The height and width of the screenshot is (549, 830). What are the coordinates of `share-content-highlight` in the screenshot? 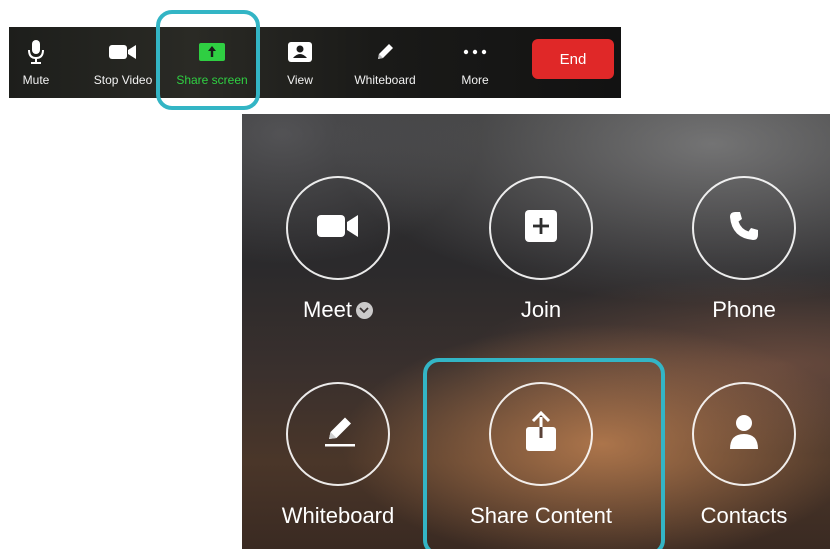 It's located at (544, 453).